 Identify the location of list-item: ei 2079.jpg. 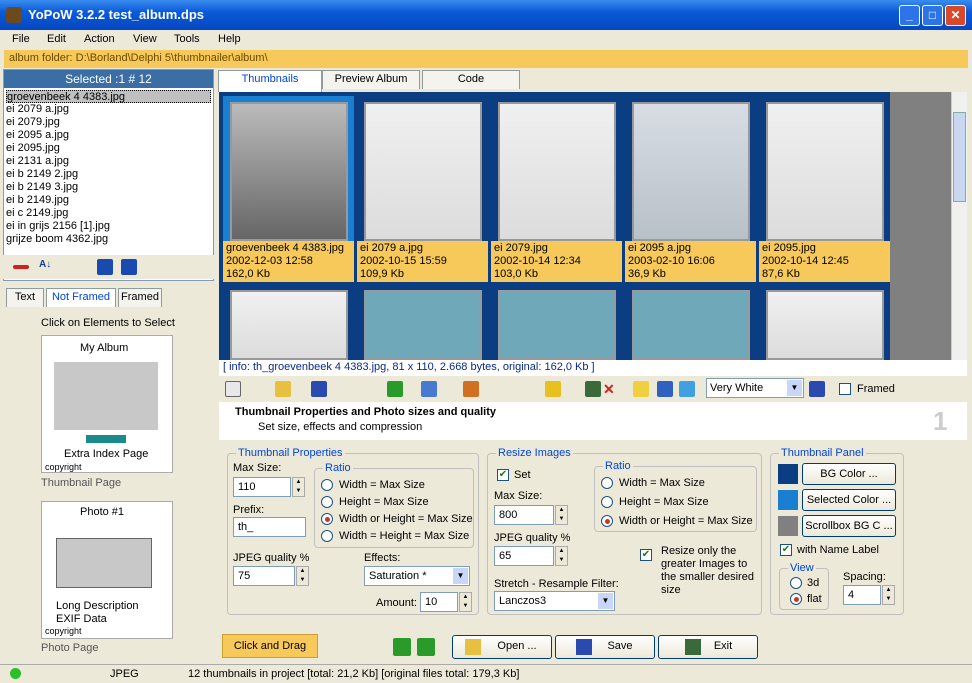
(108, 122).